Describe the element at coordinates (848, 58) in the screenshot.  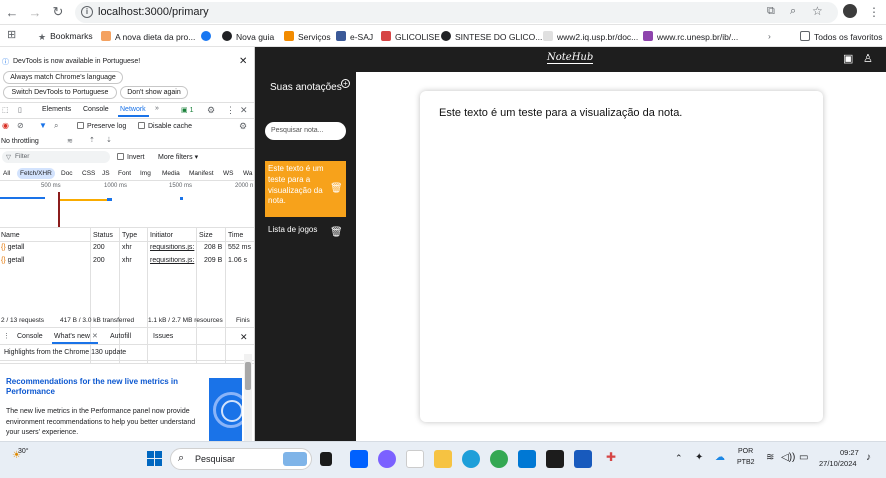
I see `save-icon: ▣` at that location.